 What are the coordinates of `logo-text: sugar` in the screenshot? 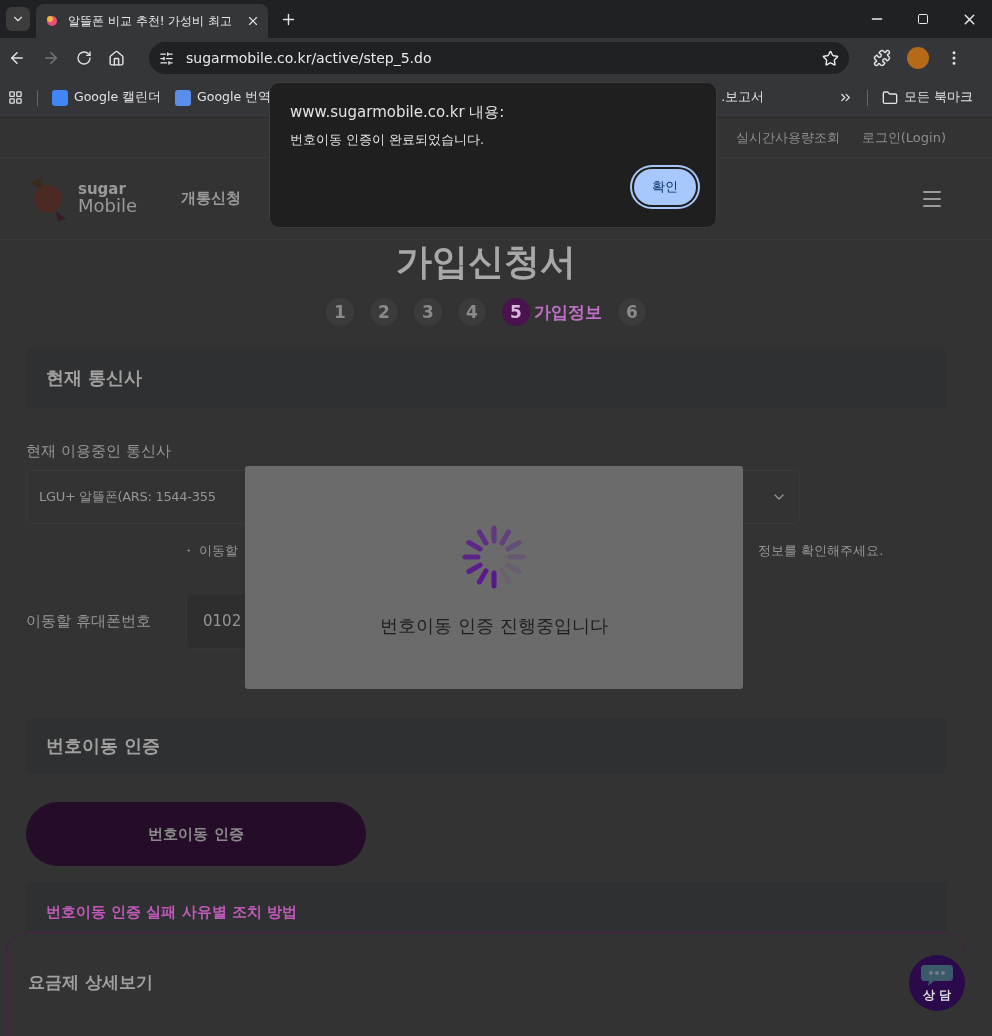 It's located at (102, 189).